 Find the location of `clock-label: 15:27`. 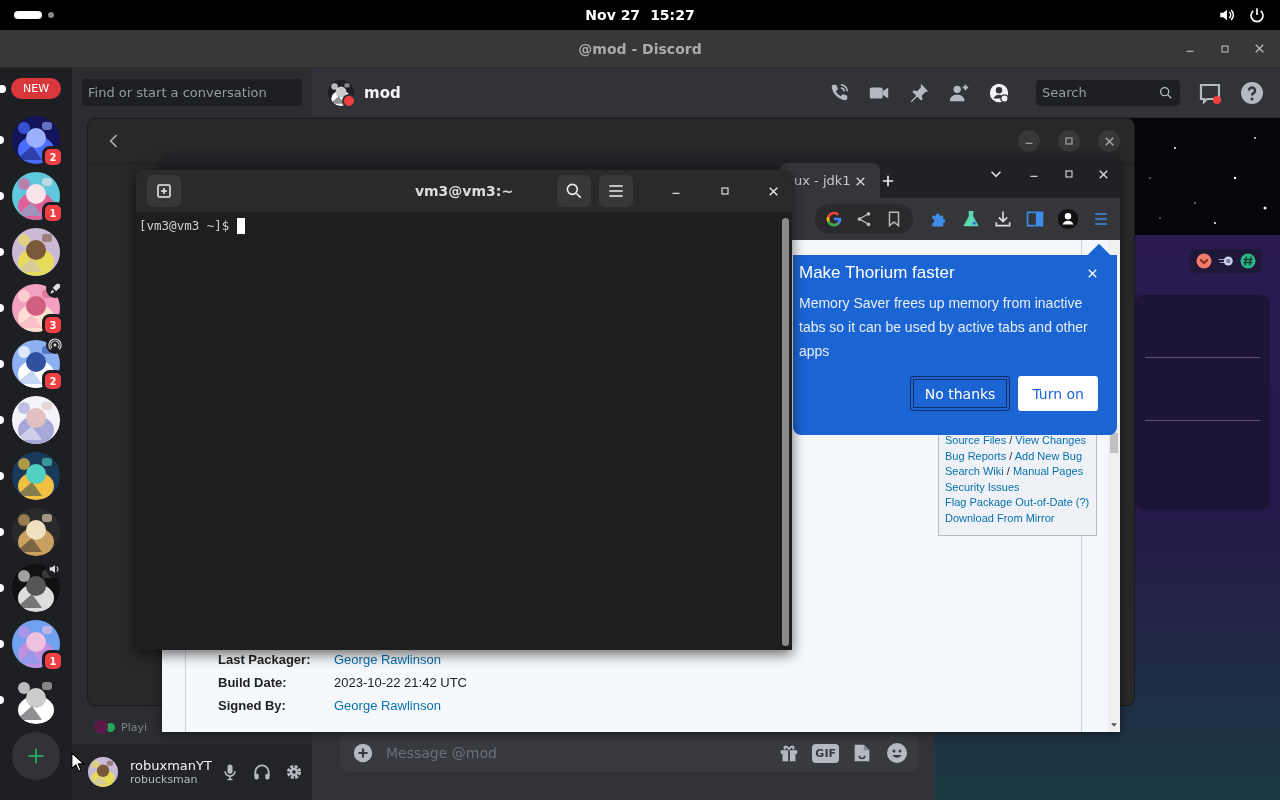

clock-label: 15:27 is located at coordinates (672, 15).